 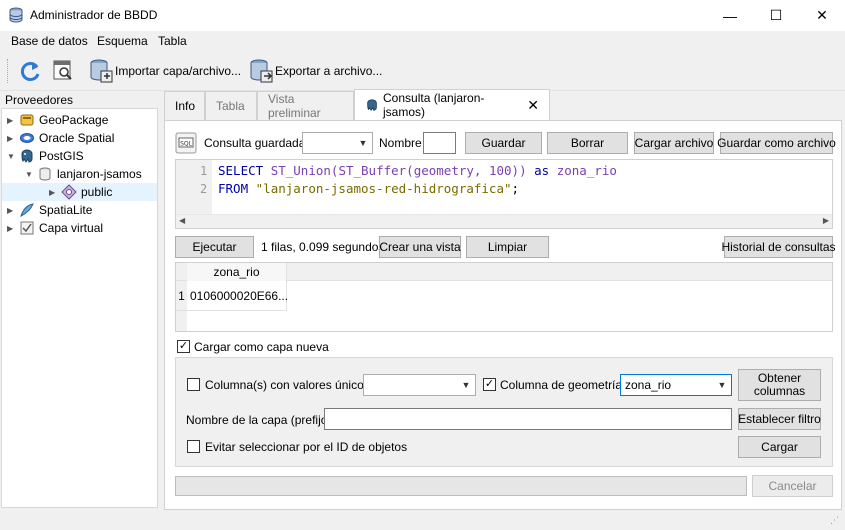 I want to click on minimize-button: —, so click(x=730, y=15).